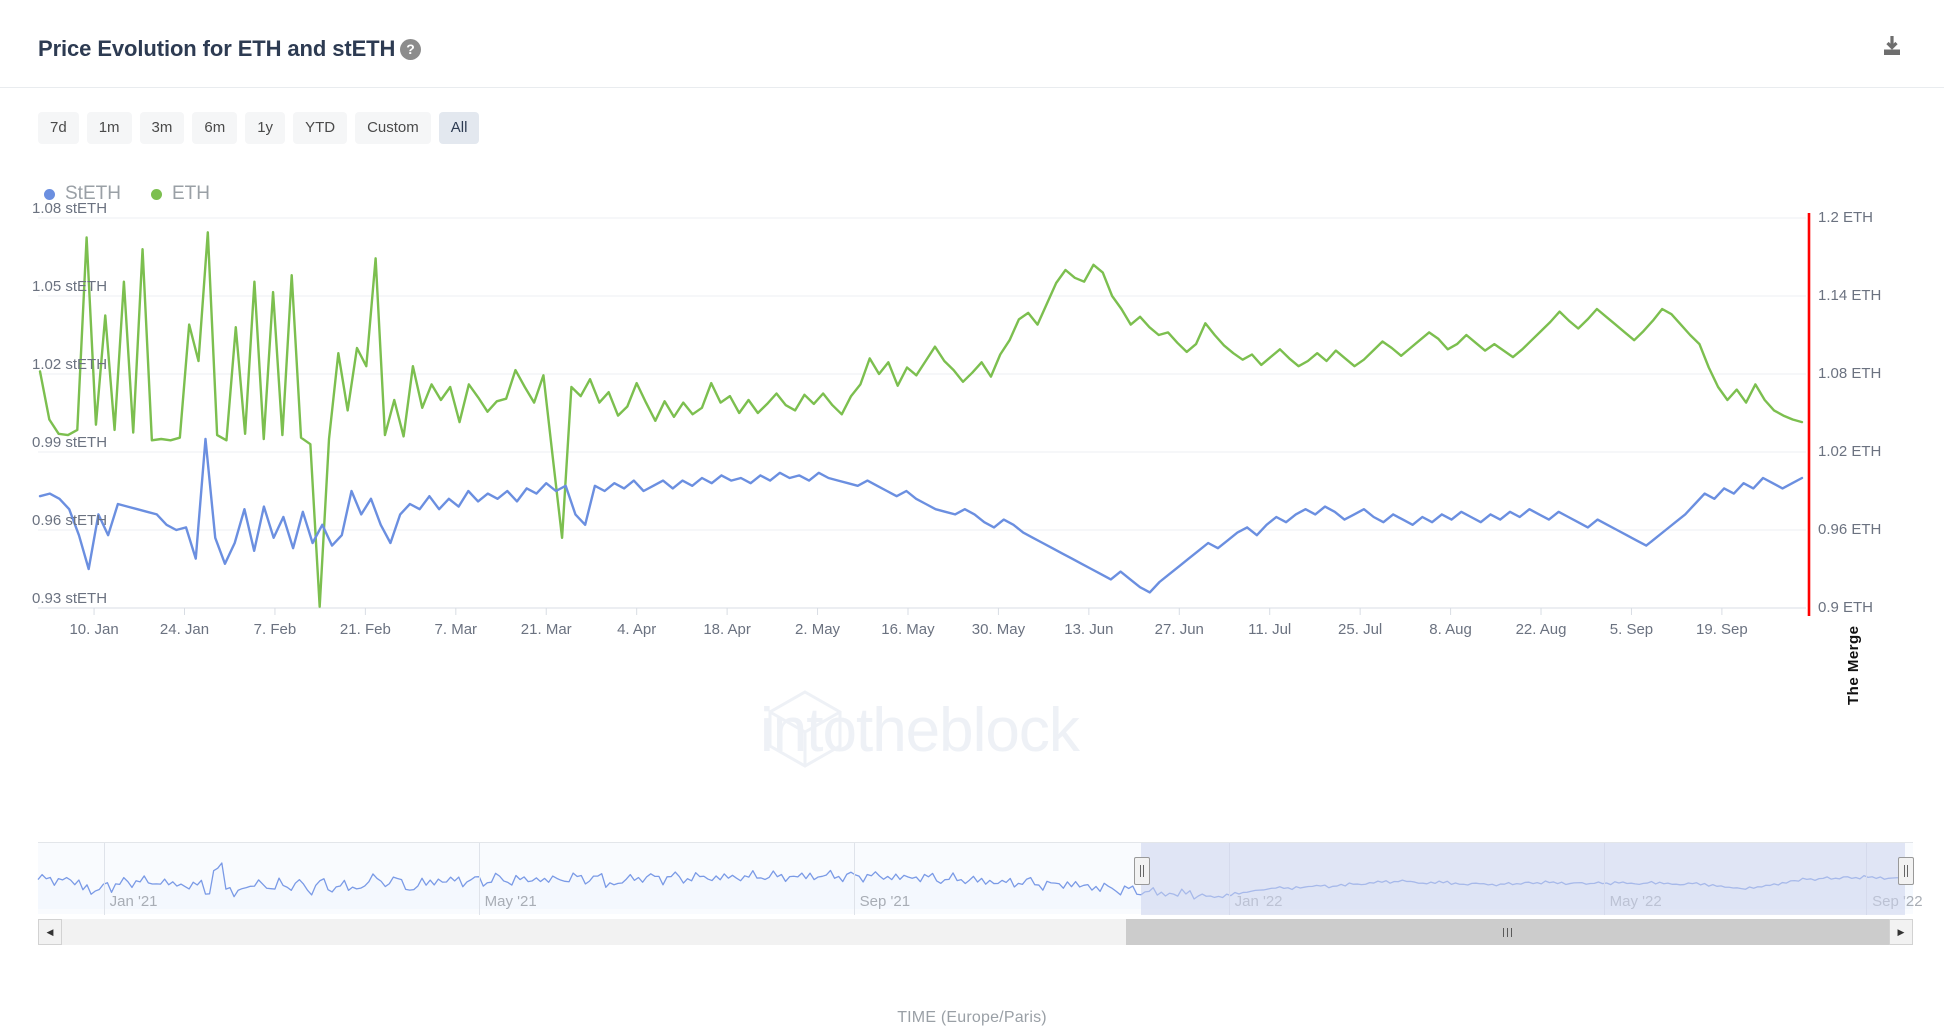 The width and height of the screenshot is (1944, 1027). I want to click on y-axis-right-tick-label: 0.96 ETH, so click(1850, 529).